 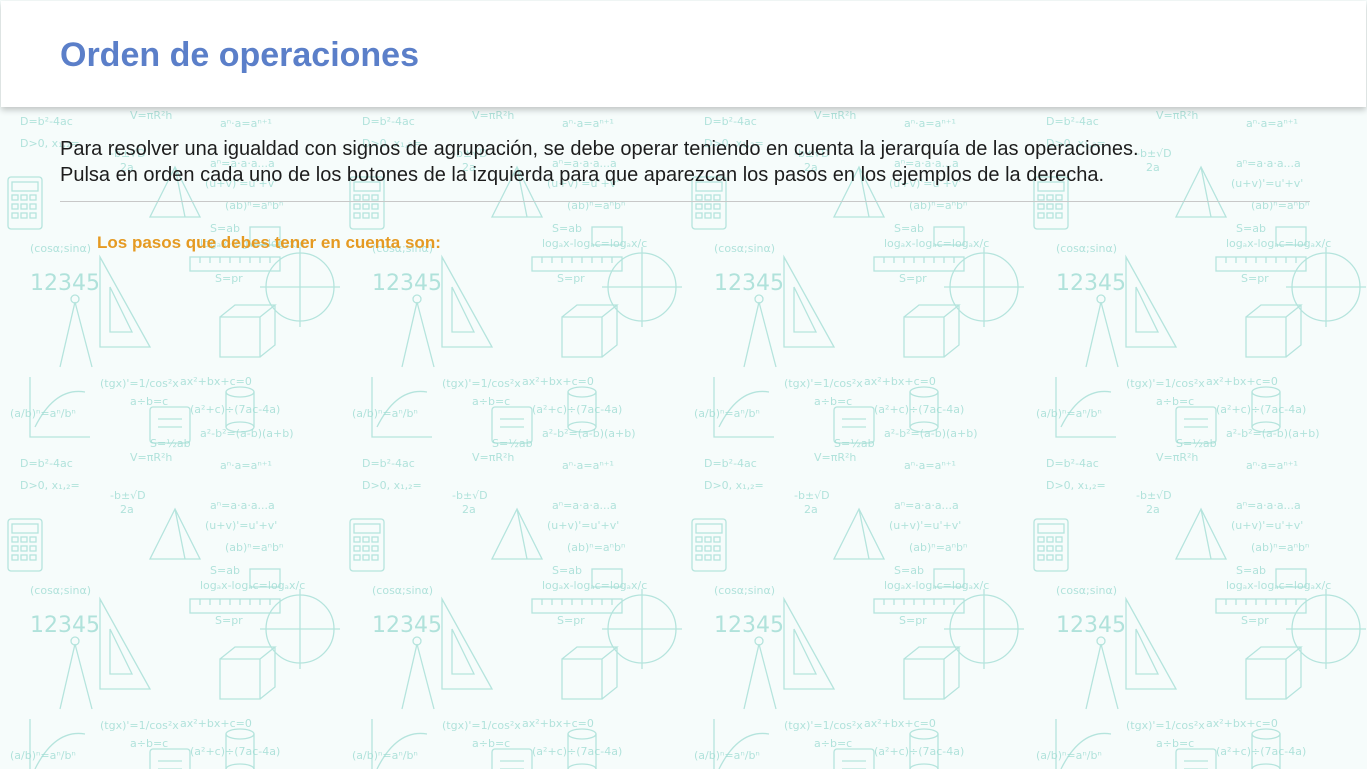 I want to click on steps-heading: Los pasos que debes tener en cuenta son:, so click(x=269, y=242).